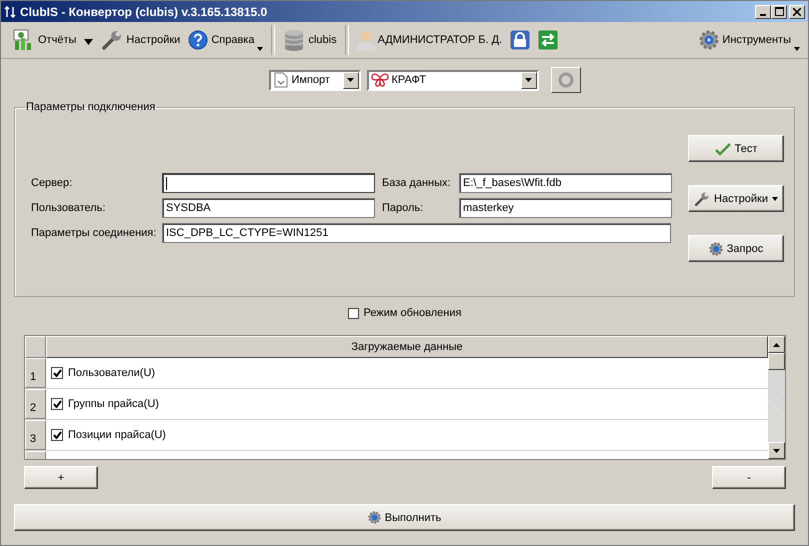  Describe the element at coordinates (379, 80) in the screenshot. I see `butterfly-icon` at that location.